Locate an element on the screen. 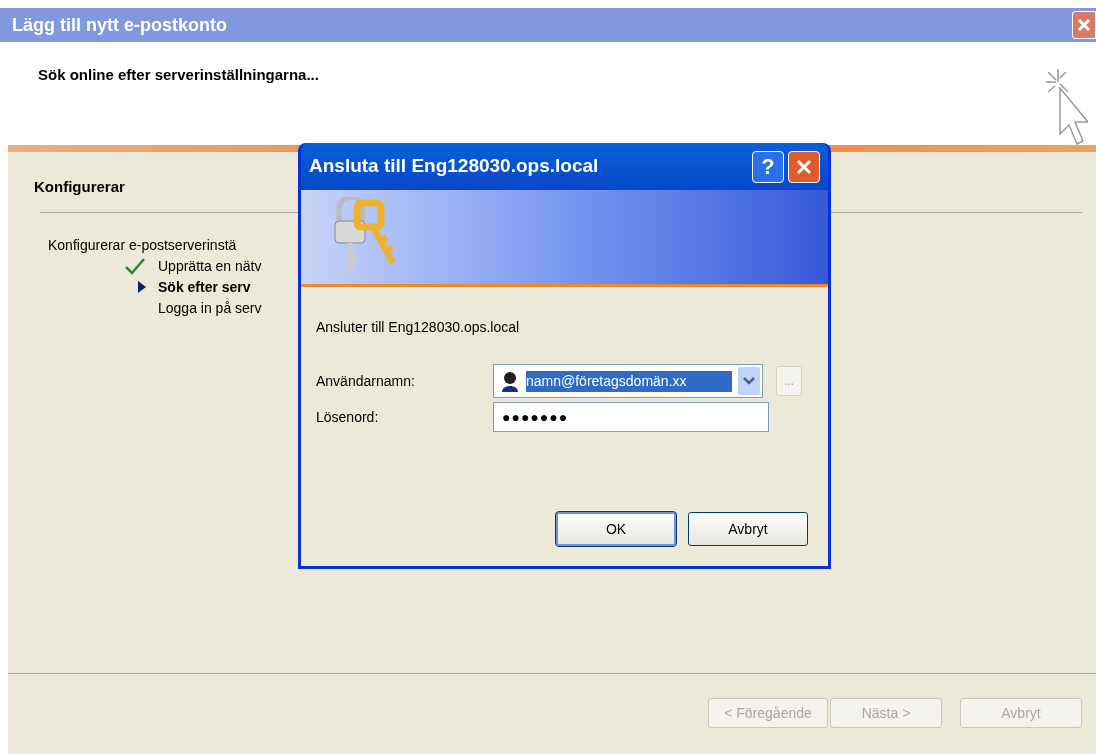 The height and width of the screenshot is (754, 1096). connect-message: Ansluter till Eng128030.ops.local is located at coordinates (418, 327).